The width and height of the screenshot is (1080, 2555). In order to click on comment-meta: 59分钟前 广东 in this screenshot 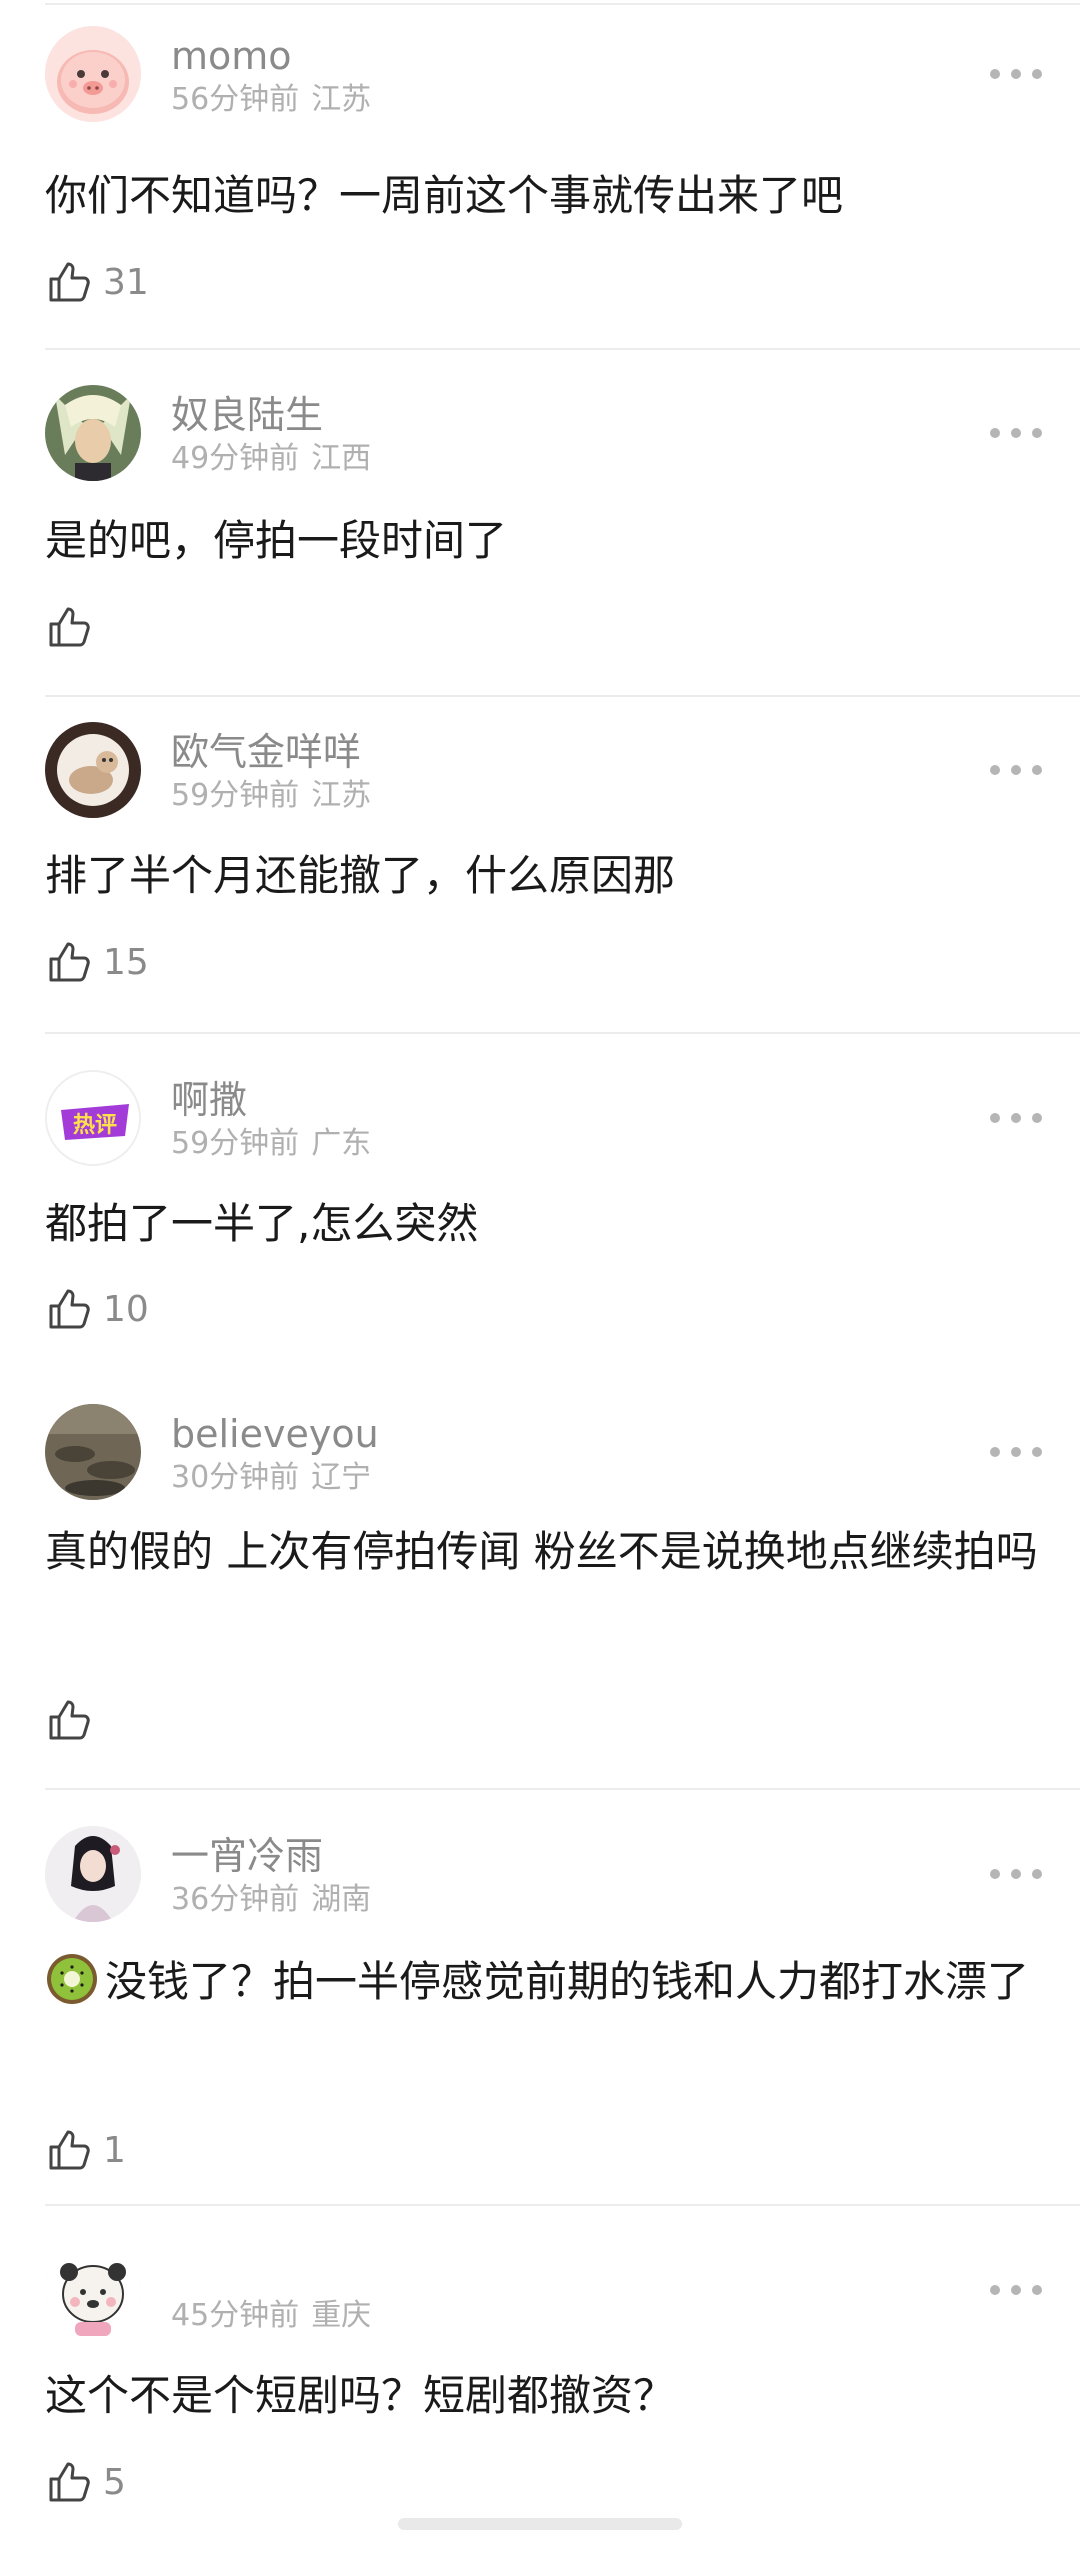, I will do `click(271, 1144)`.